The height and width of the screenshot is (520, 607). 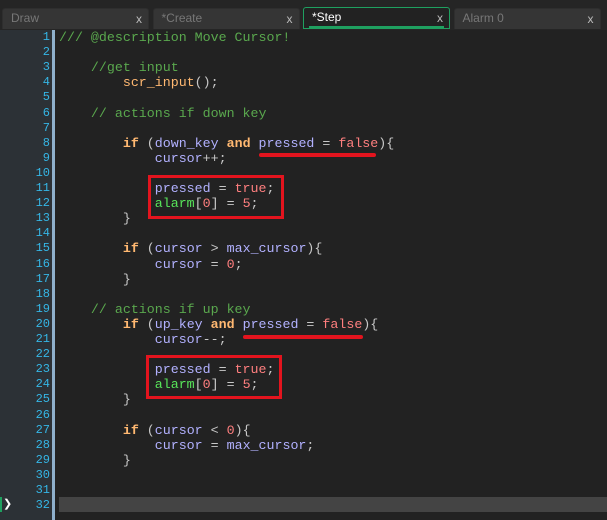 What do you see at coordinates (42, 203) in the screenshot?
I see `line-number: 12` at bounding box center [42, 203].